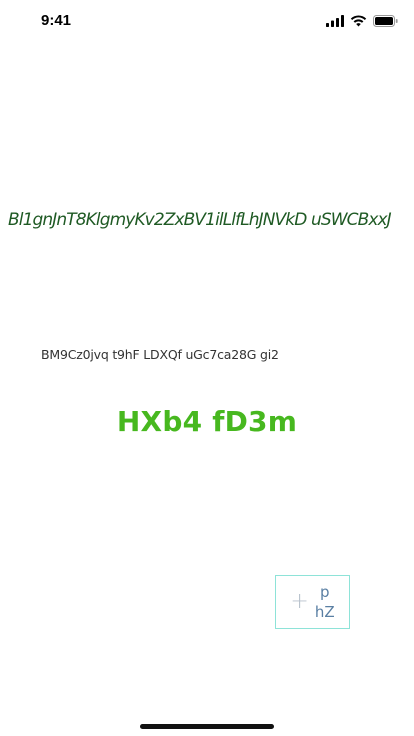  What do you see at coordinates (56, 20) in the screenshot?
I see `status-time: 9:41` at bounding box center [56, 20].